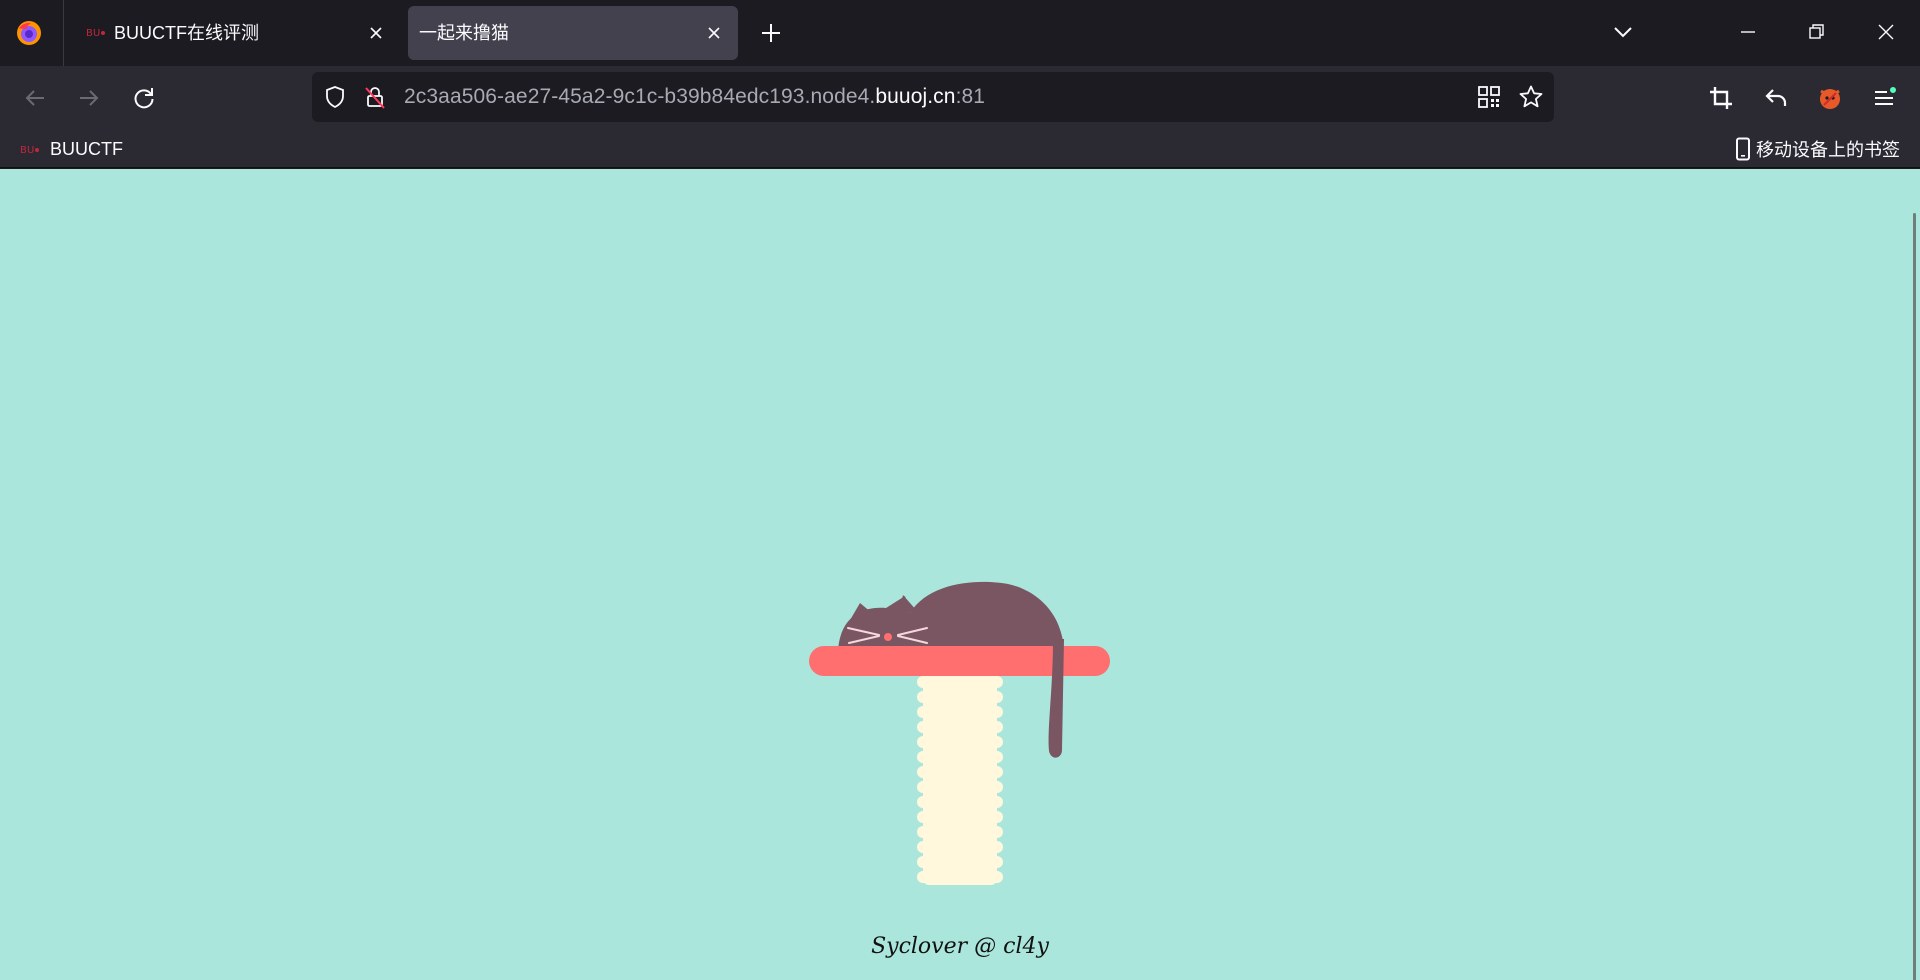  Describe the element at coordinates (1489, 97) in the screenshot. I see `qr-code-icon` at that location.